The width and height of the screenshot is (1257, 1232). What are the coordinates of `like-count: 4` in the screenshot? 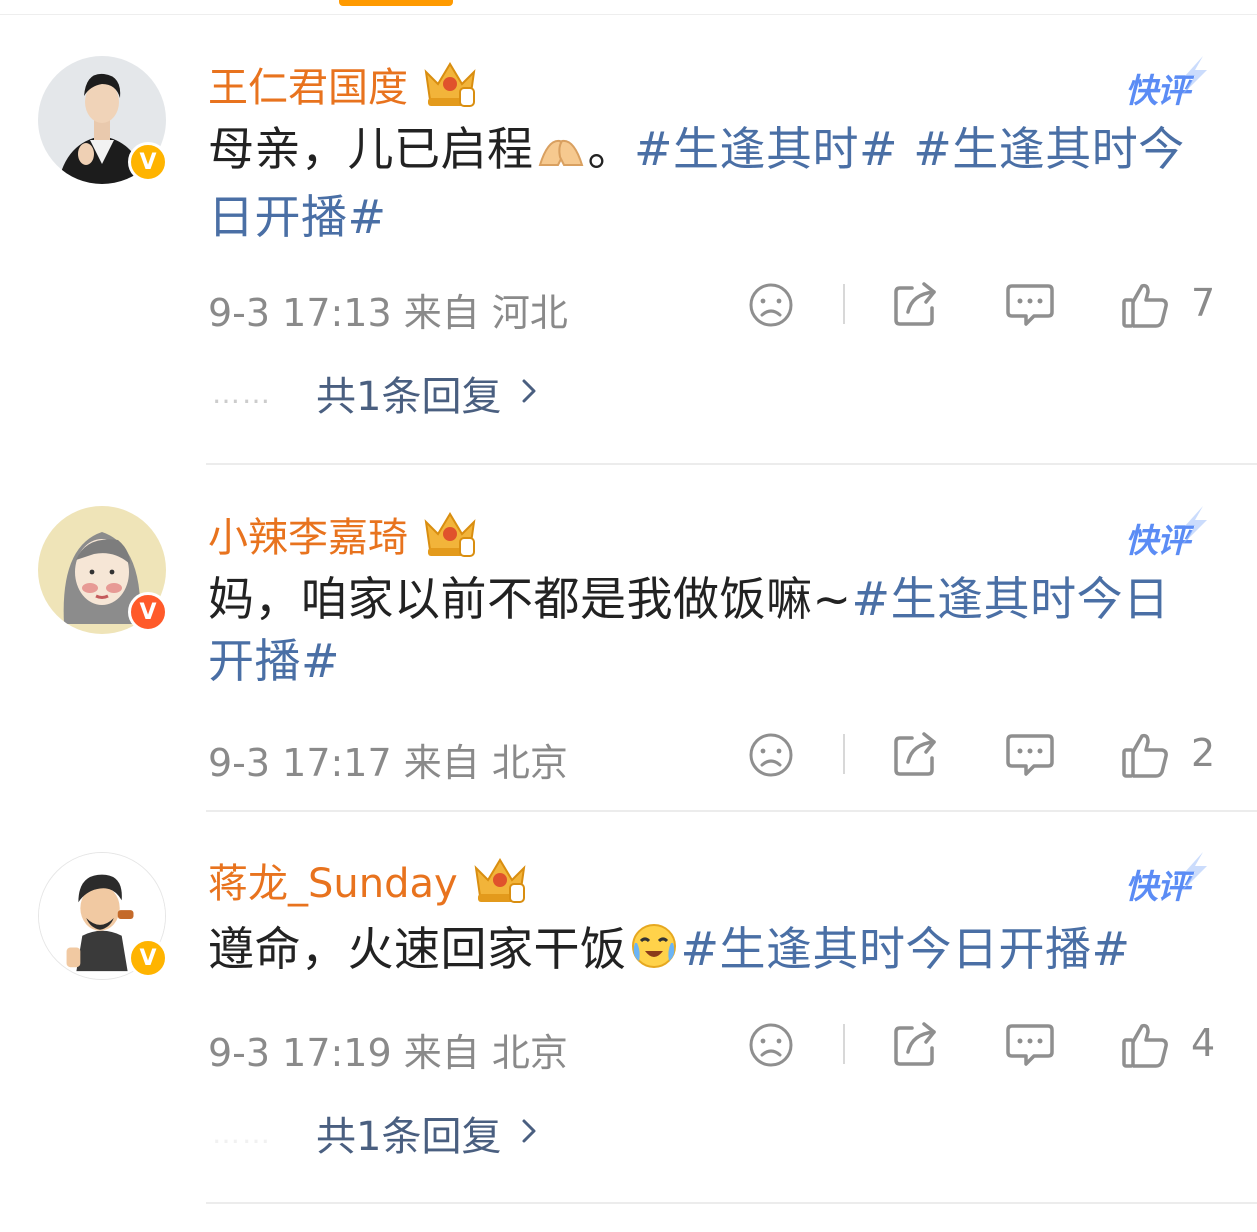 It's located at (1203, 1043).